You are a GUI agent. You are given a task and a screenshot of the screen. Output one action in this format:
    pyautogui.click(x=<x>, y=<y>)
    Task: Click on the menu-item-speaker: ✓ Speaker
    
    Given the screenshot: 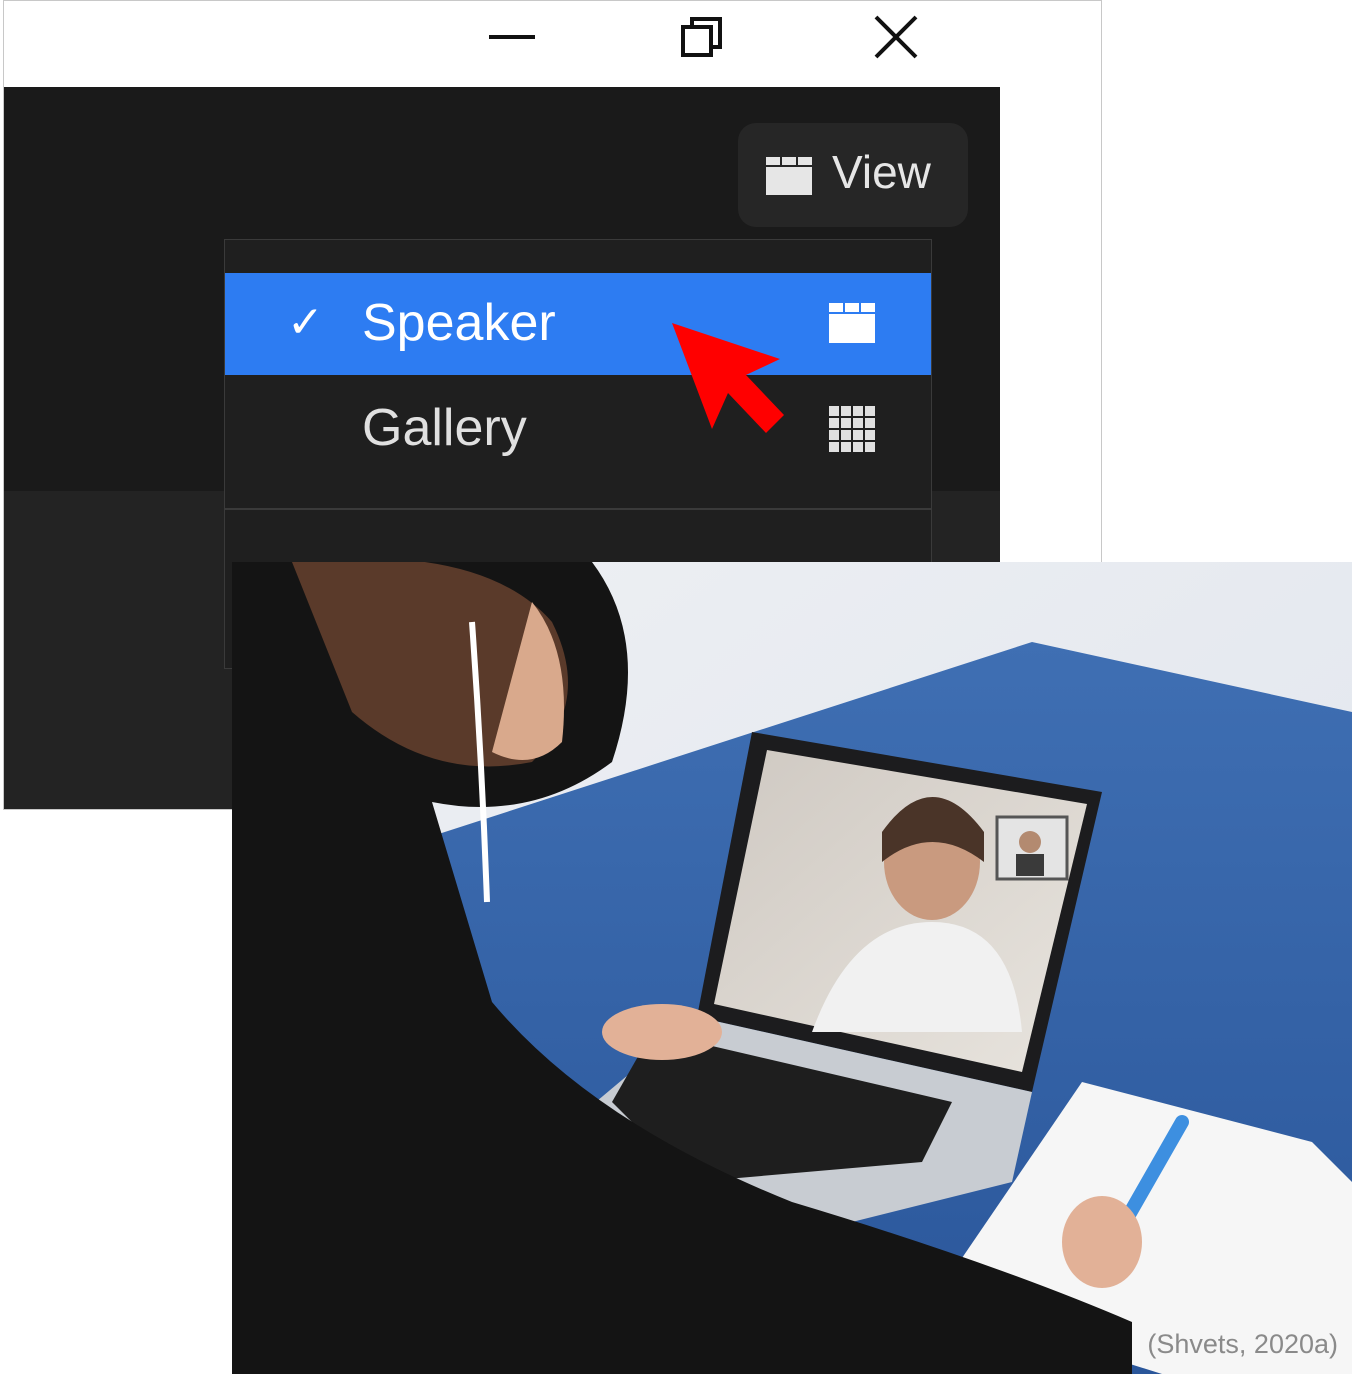 What is the action you would take?
    pyautogui.click(x=578, y=324)
    